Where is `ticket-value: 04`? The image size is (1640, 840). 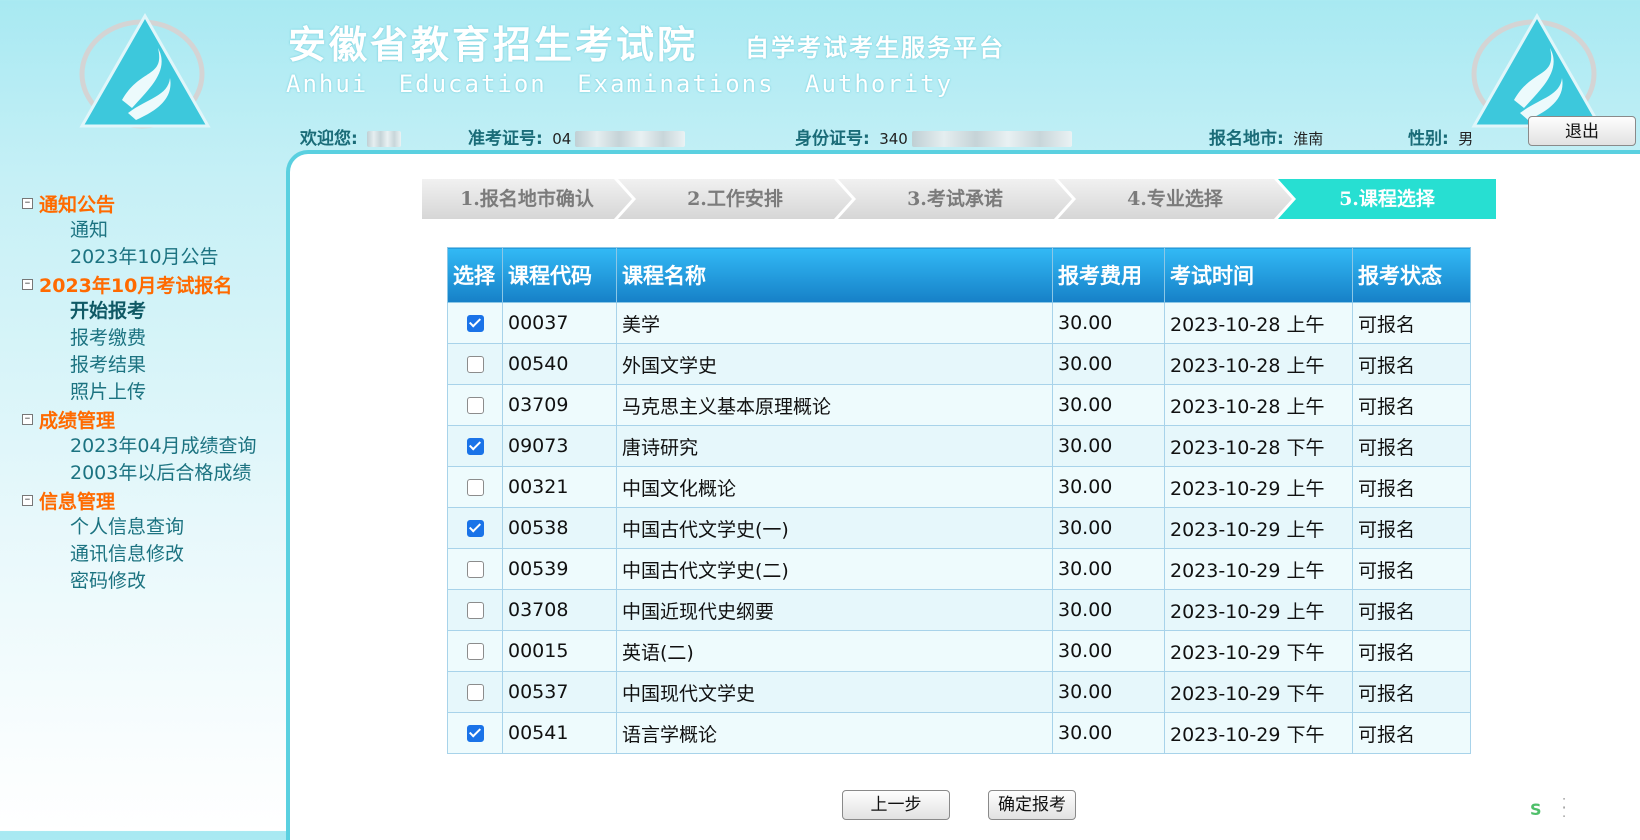 ticket-value: 04 is located at coordinates (562, 139).